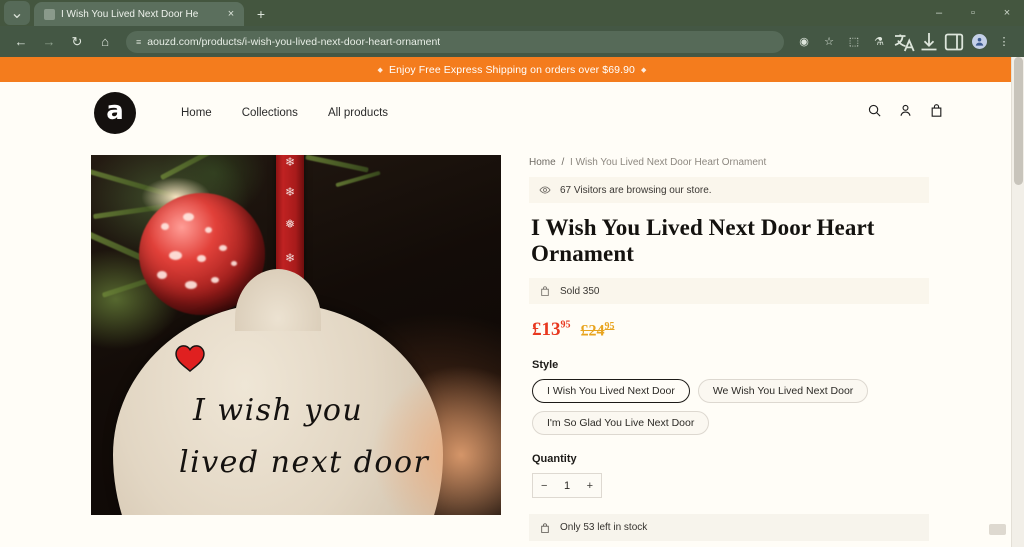 This screenshot has width=1024, height=547. I want to click on quantity-decrement-button: −, so click(544, 486).